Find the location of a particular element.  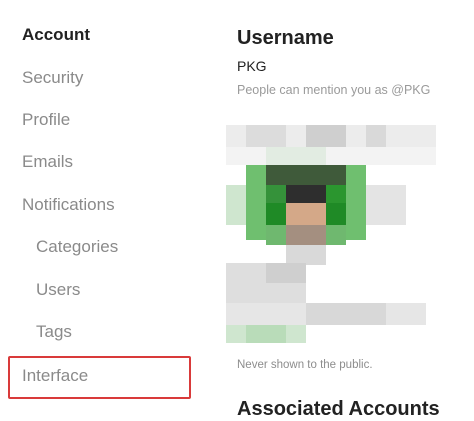

sidebar-item-notifications: Notifications is located at coordinates (68, 205).